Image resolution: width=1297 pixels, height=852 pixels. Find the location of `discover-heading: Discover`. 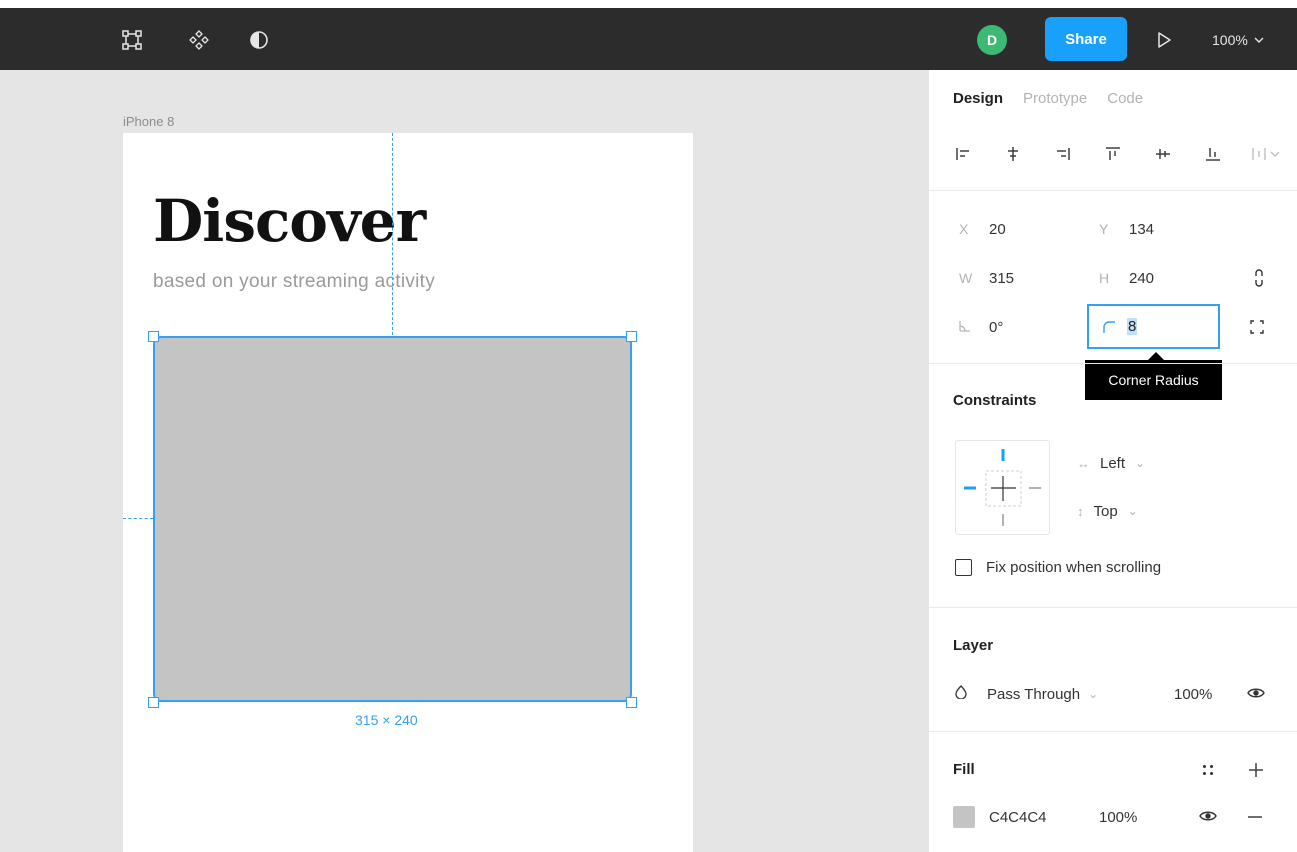

discover-heading: Discover is located at coordinates (289, 221).